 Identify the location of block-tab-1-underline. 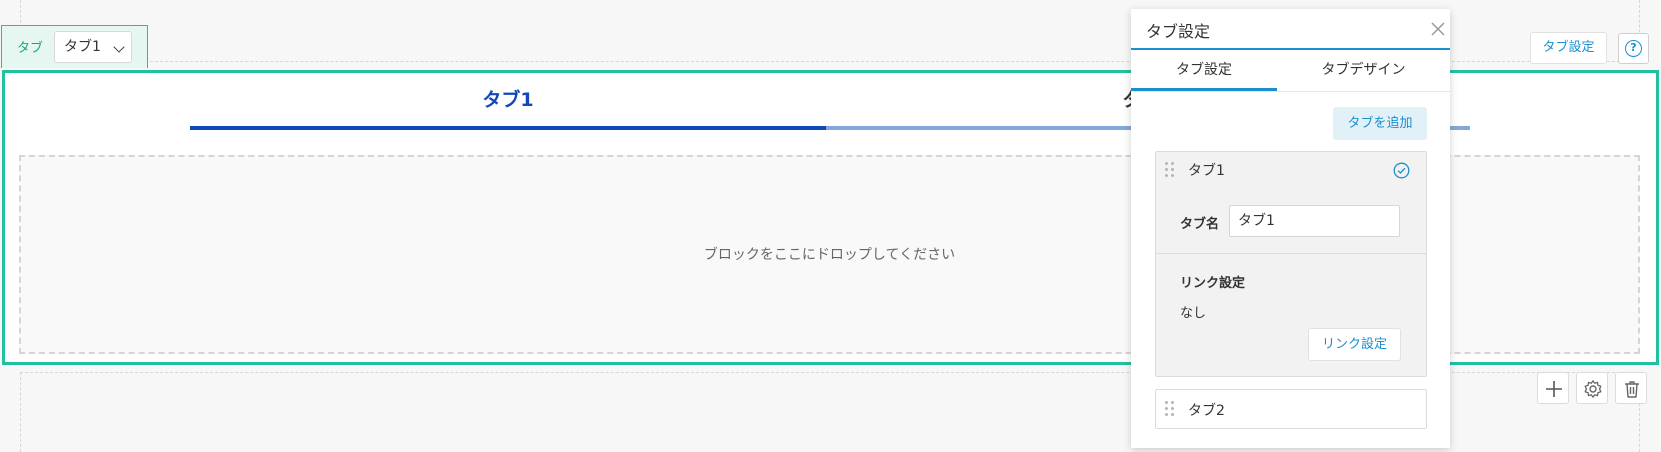
(508, 128).